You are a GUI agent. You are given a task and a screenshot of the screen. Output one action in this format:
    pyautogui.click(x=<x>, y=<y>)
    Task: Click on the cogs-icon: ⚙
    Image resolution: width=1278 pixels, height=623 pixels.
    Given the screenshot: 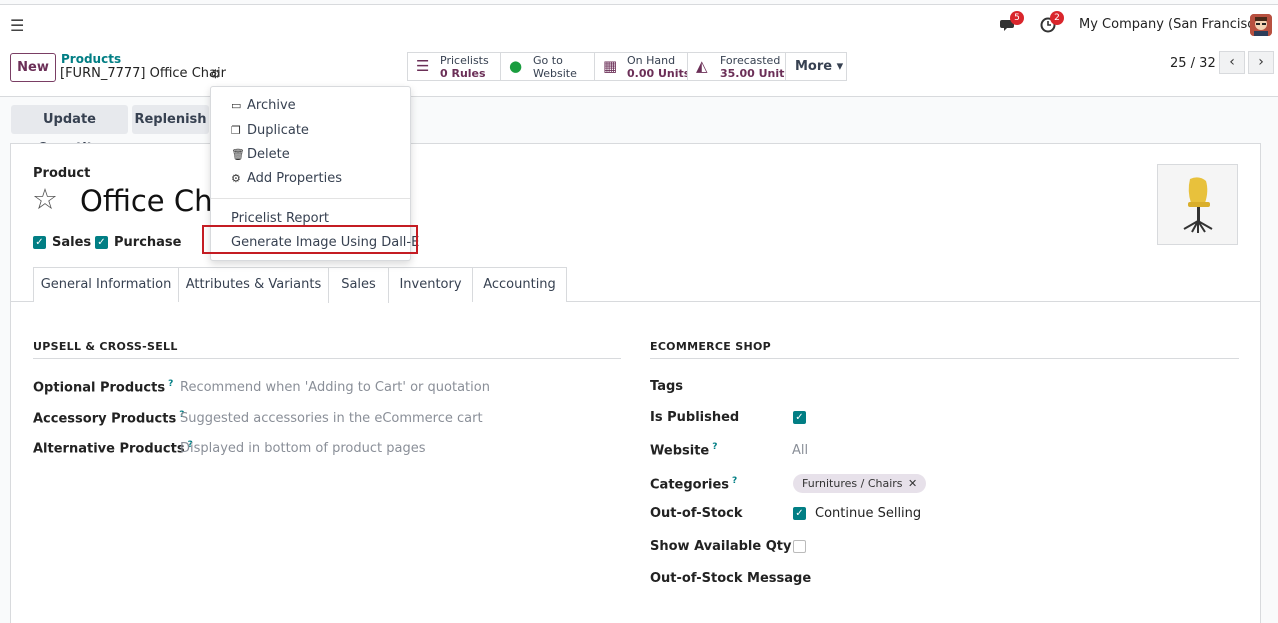 What is the action you would take?
    pyautogui.click(x=236, y=178)
    